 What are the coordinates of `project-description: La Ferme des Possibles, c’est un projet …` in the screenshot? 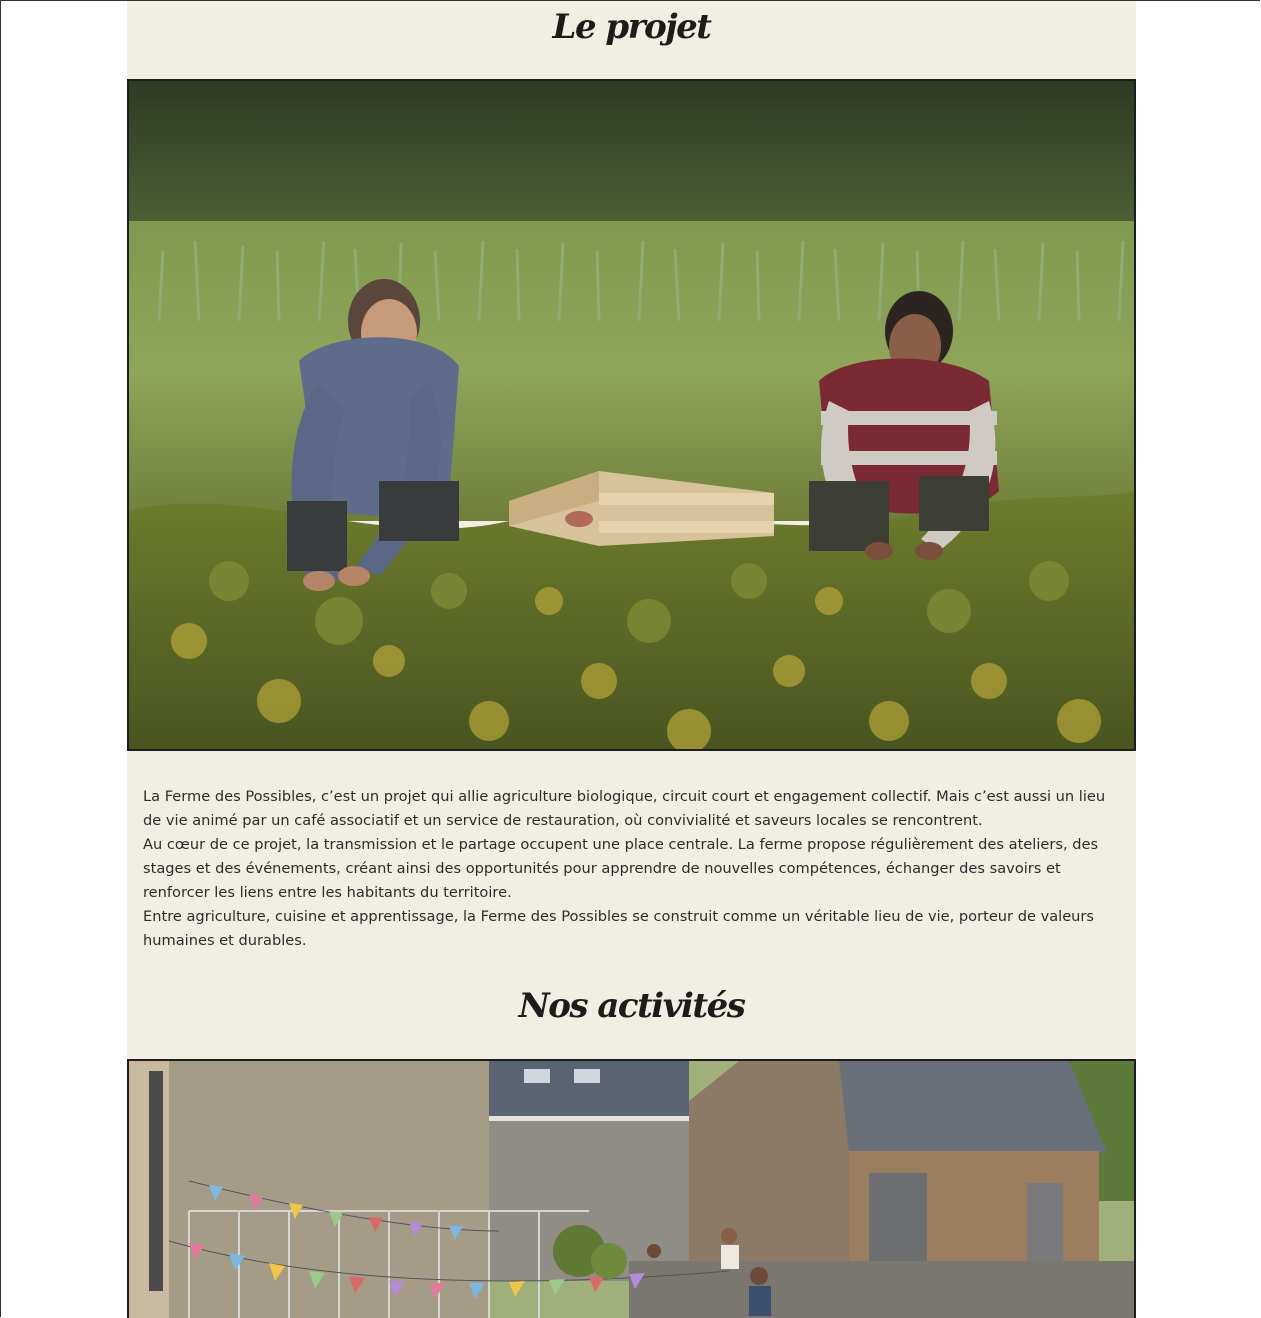 It's located at (633, 869).